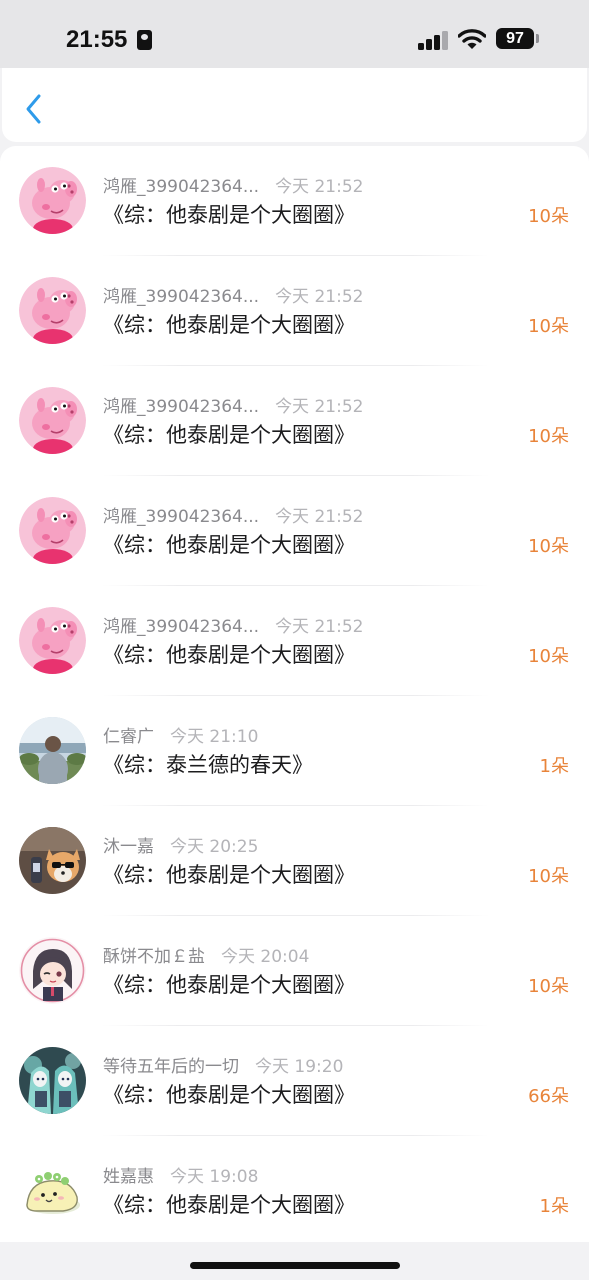 The image size is (589, 1280). I want to click on record-meta: 沐一嘉 今天 20:25, so click(180, 844).